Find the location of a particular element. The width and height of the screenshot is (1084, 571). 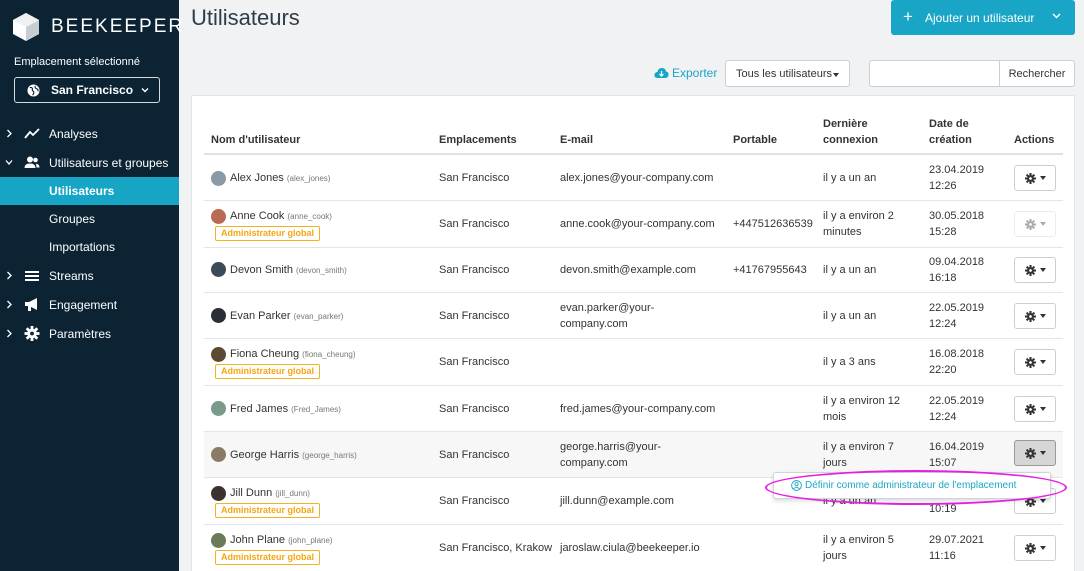

export-link: Exporter is located at coordinates (685, 73).